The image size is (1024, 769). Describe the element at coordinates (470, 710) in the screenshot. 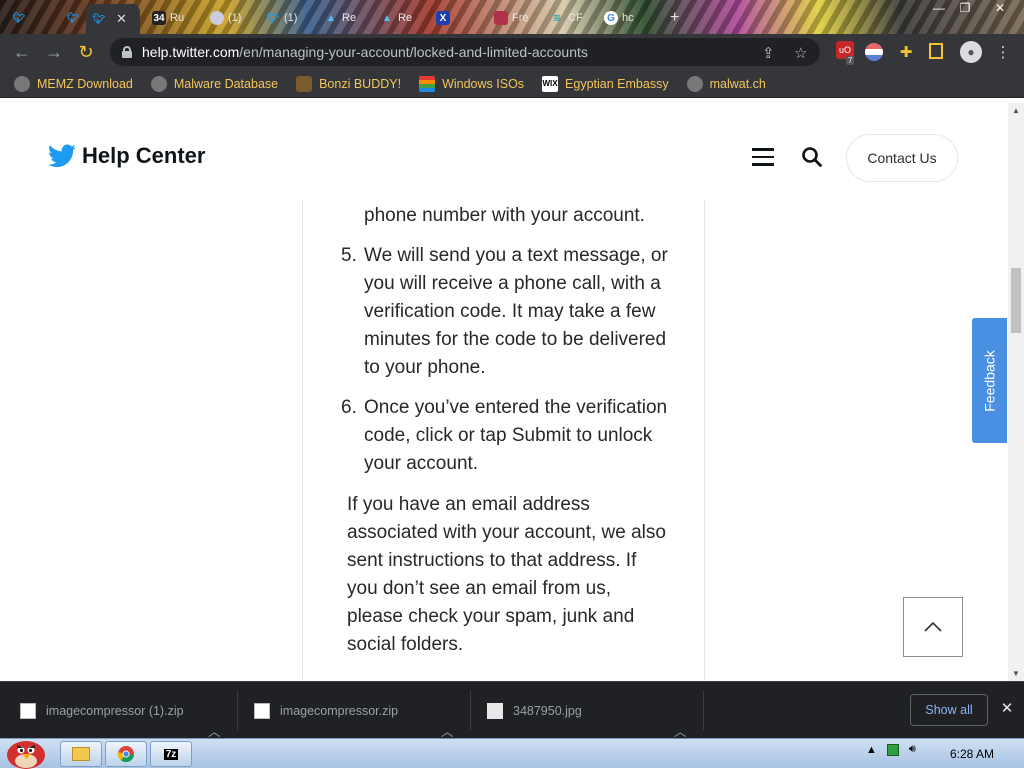

I see `divider` at that location.